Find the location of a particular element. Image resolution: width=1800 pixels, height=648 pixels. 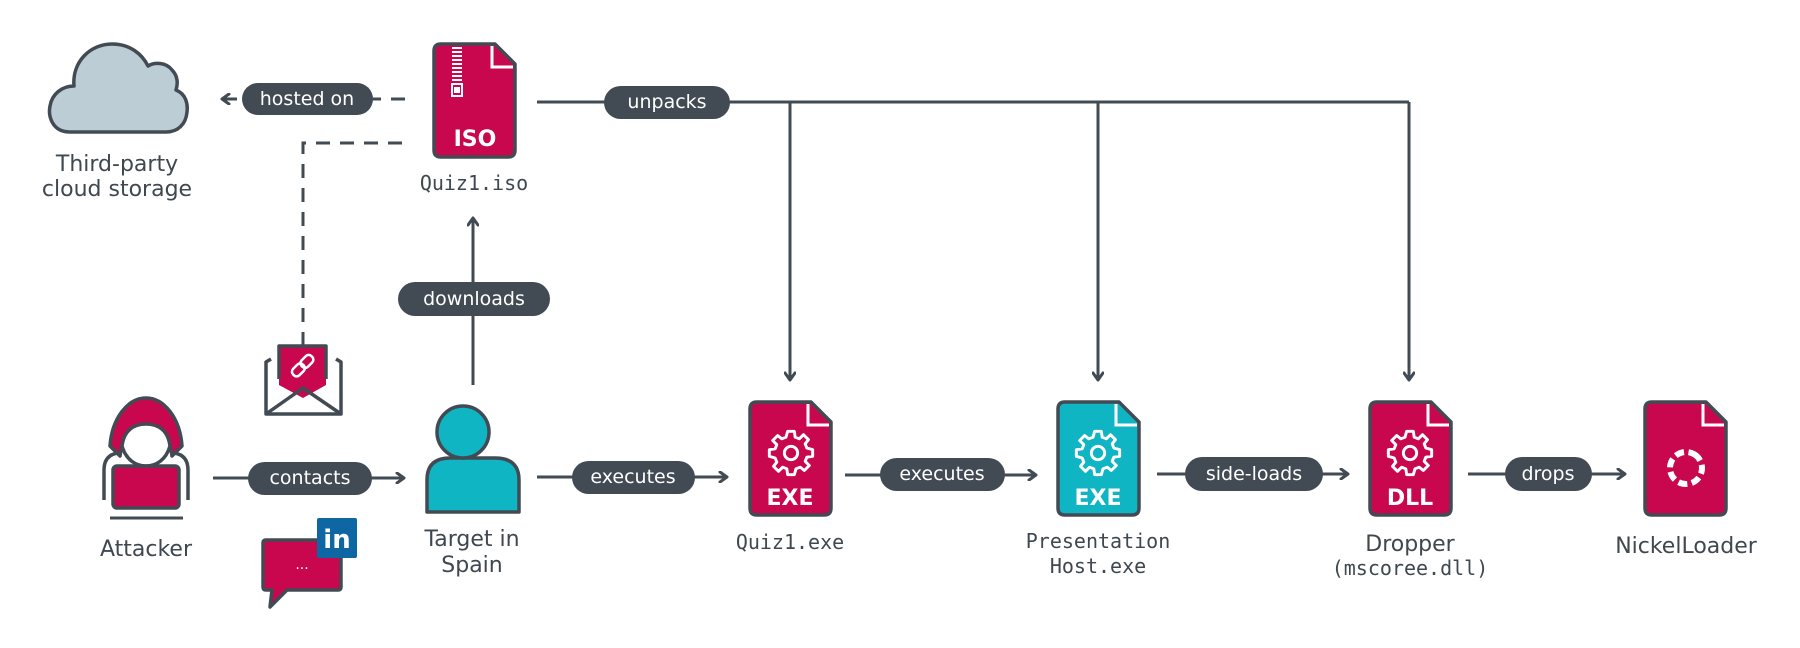

attacker-label: Attacker is located at coordinates (146, 549).